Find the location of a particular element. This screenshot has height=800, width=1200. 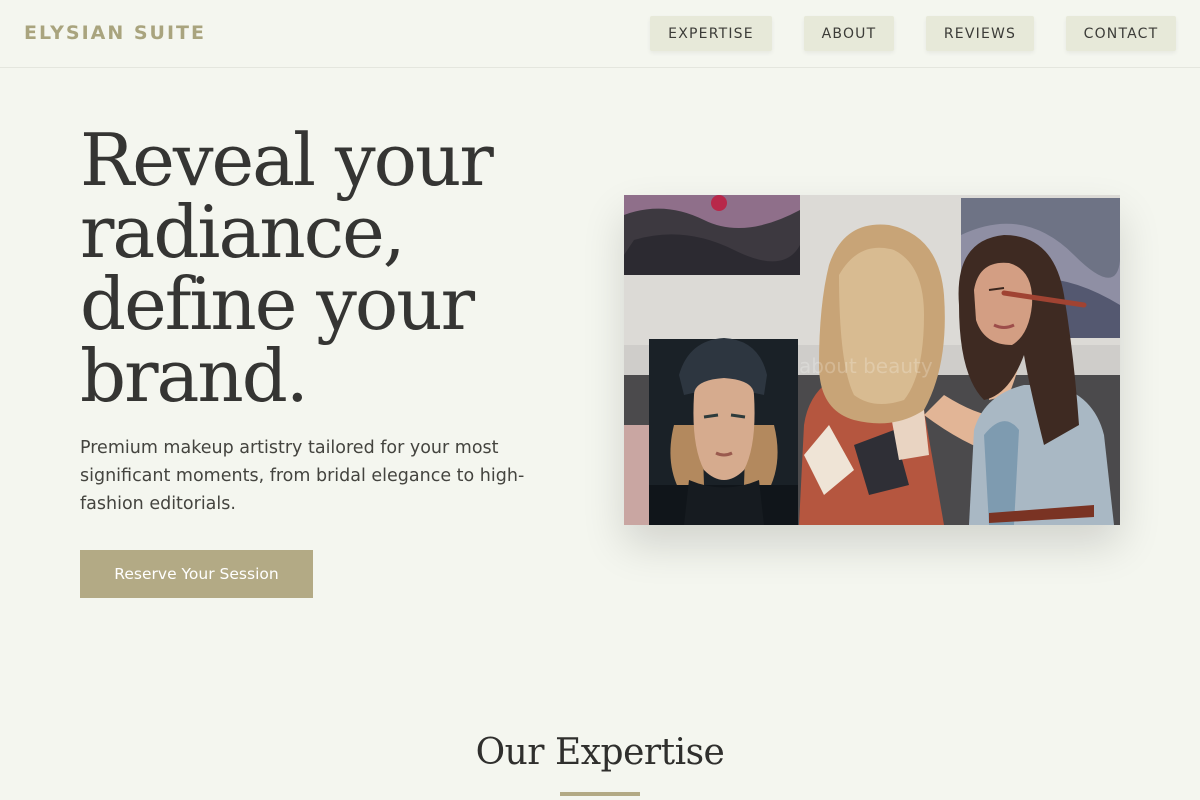

hero-title-line: define your is located at coordinates (277, 304).